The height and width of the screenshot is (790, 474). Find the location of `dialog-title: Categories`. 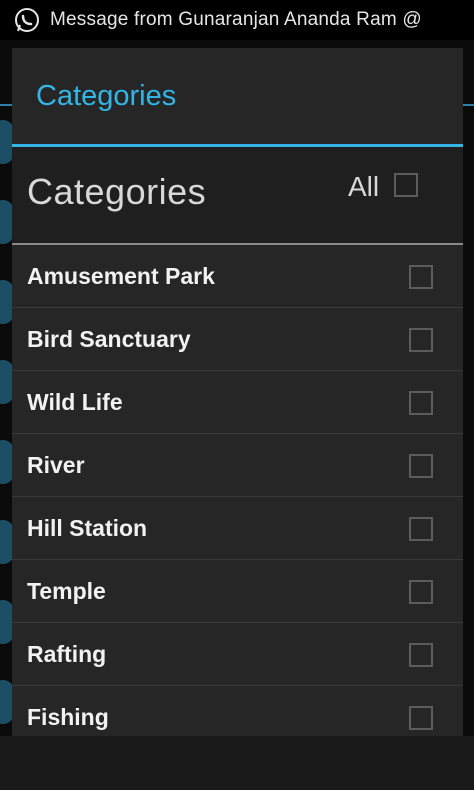

dialog-title: Categories is located at coordinates (237, 97).